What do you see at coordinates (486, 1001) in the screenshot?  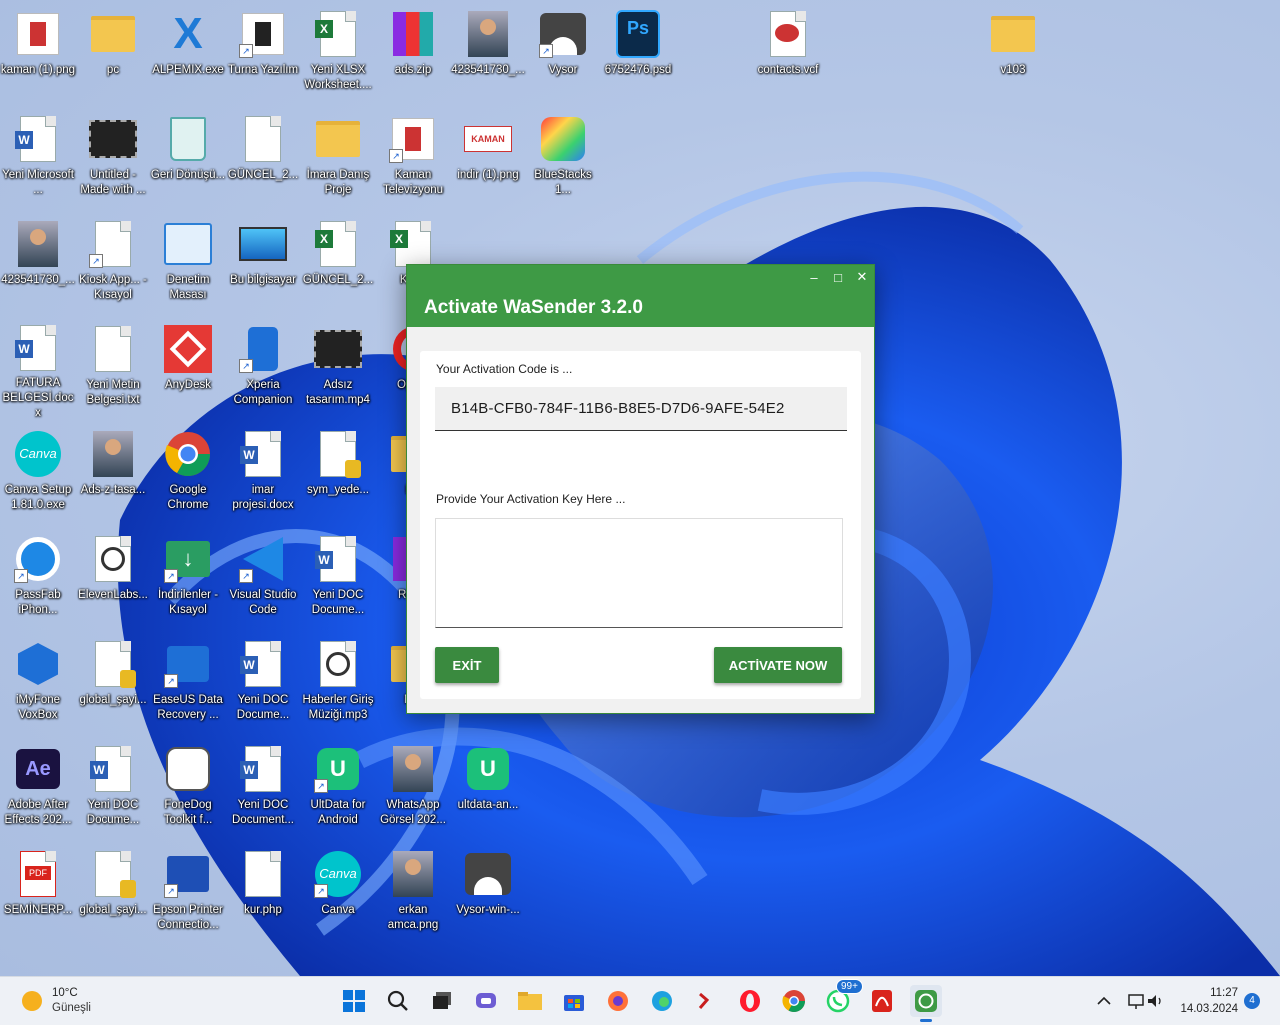 I see `teams-chat-button` at bounding box center [486, 1001].